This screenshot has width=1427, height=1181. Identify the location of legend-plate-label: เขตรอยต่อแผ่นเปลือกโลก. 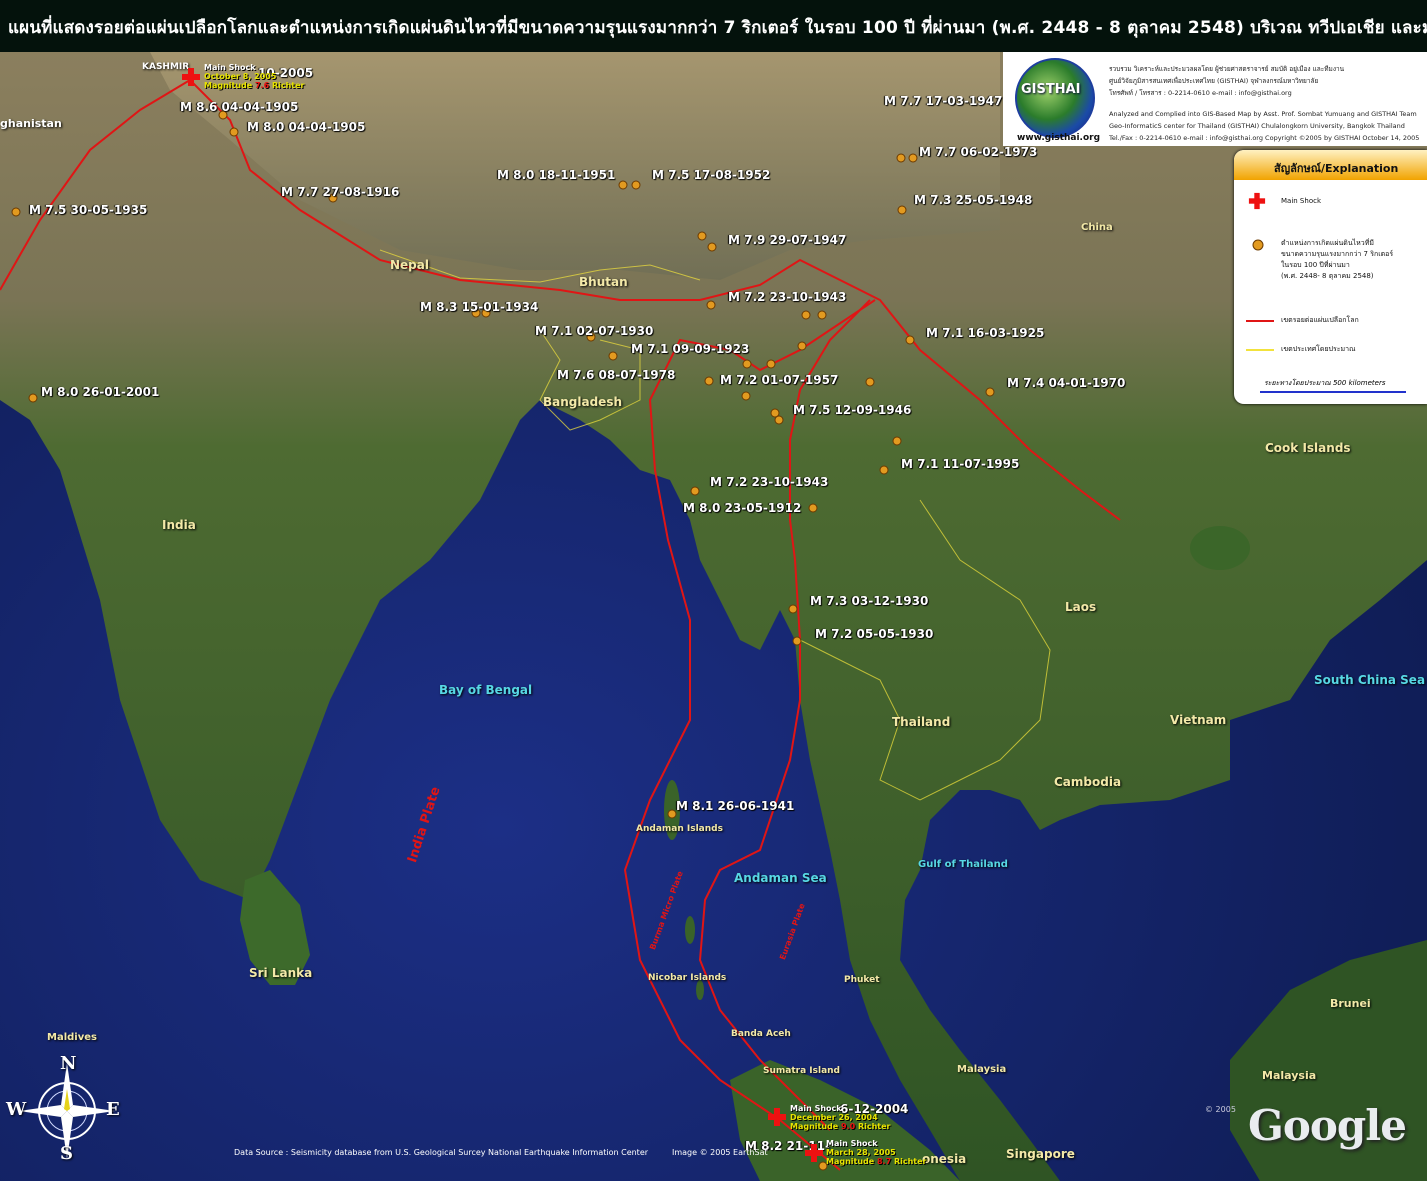
(1320, 320).